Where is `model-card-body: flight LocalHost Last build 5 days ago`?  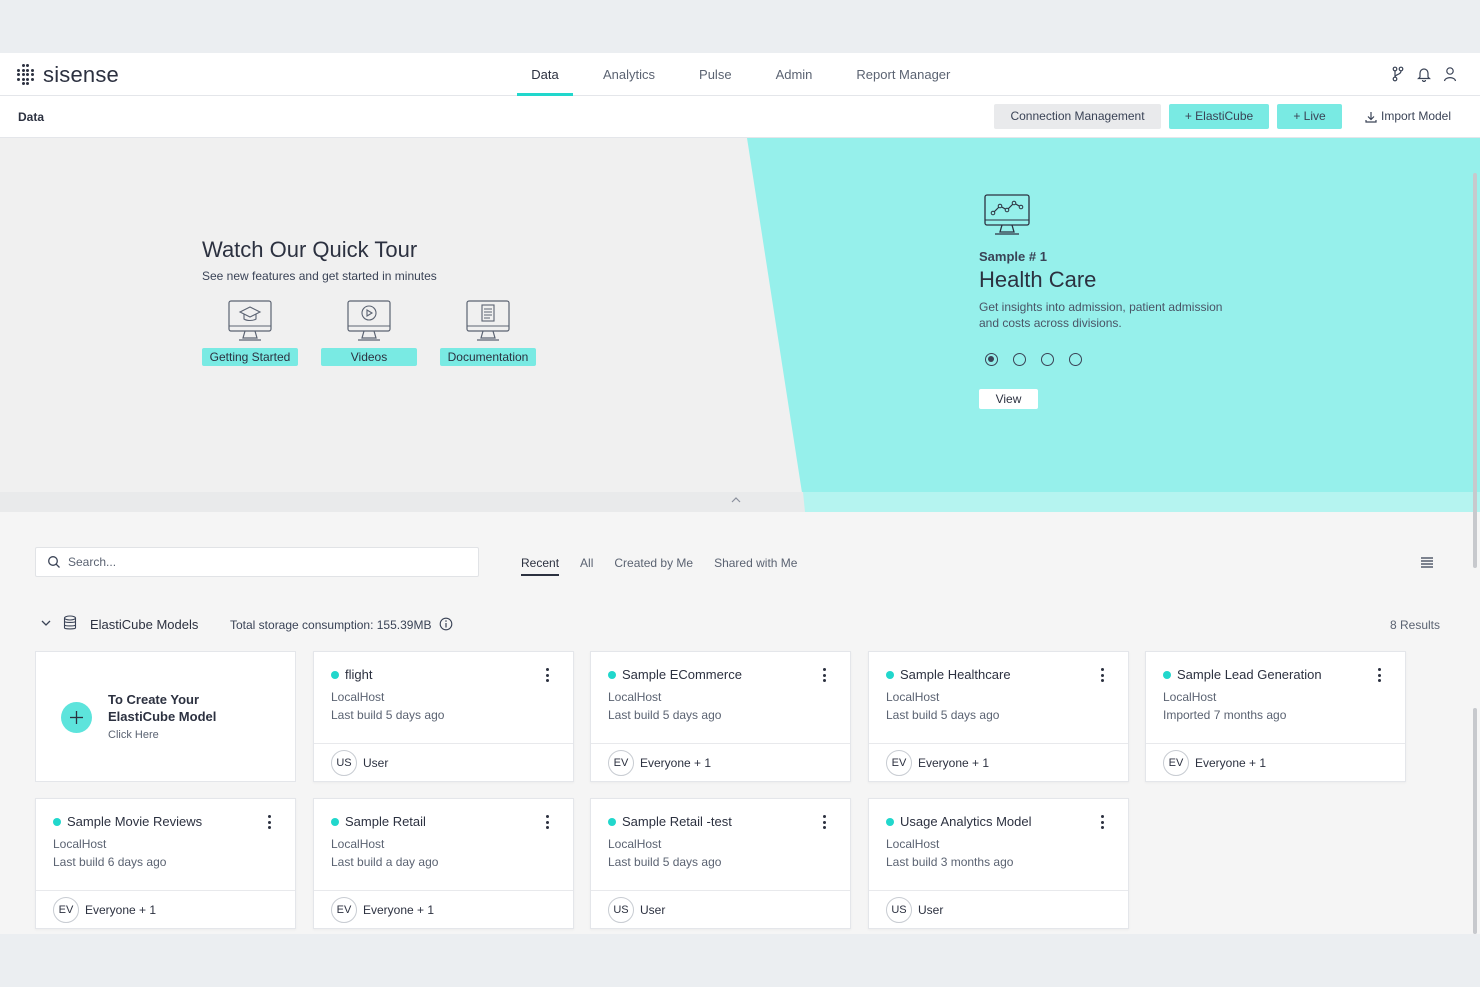 model-card-body: flight LocalHost Last build 5 days ago is located at coordinates (443, 698).